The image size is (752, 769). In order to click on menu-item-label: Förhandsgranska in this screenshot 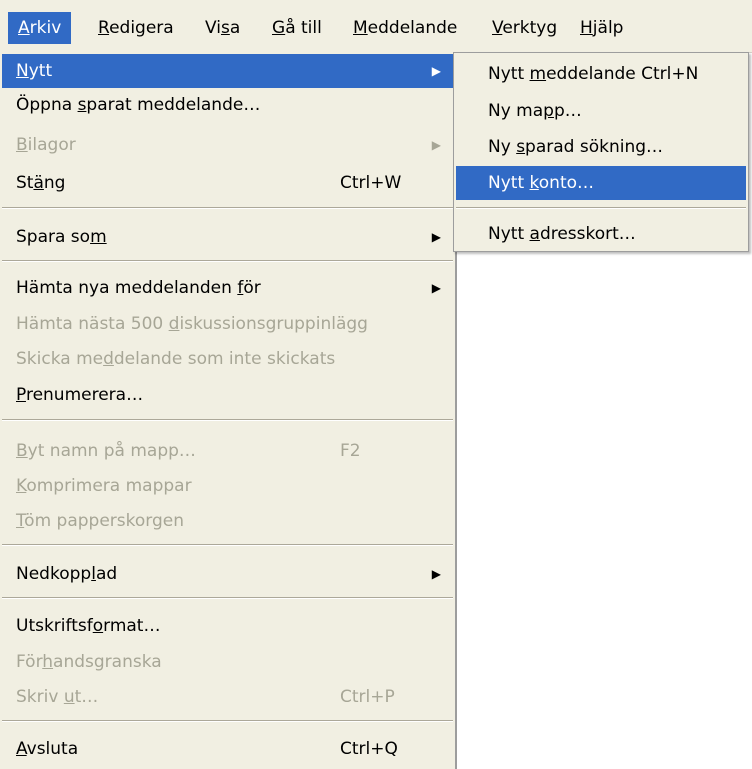, I will do `click(89, 662)`.